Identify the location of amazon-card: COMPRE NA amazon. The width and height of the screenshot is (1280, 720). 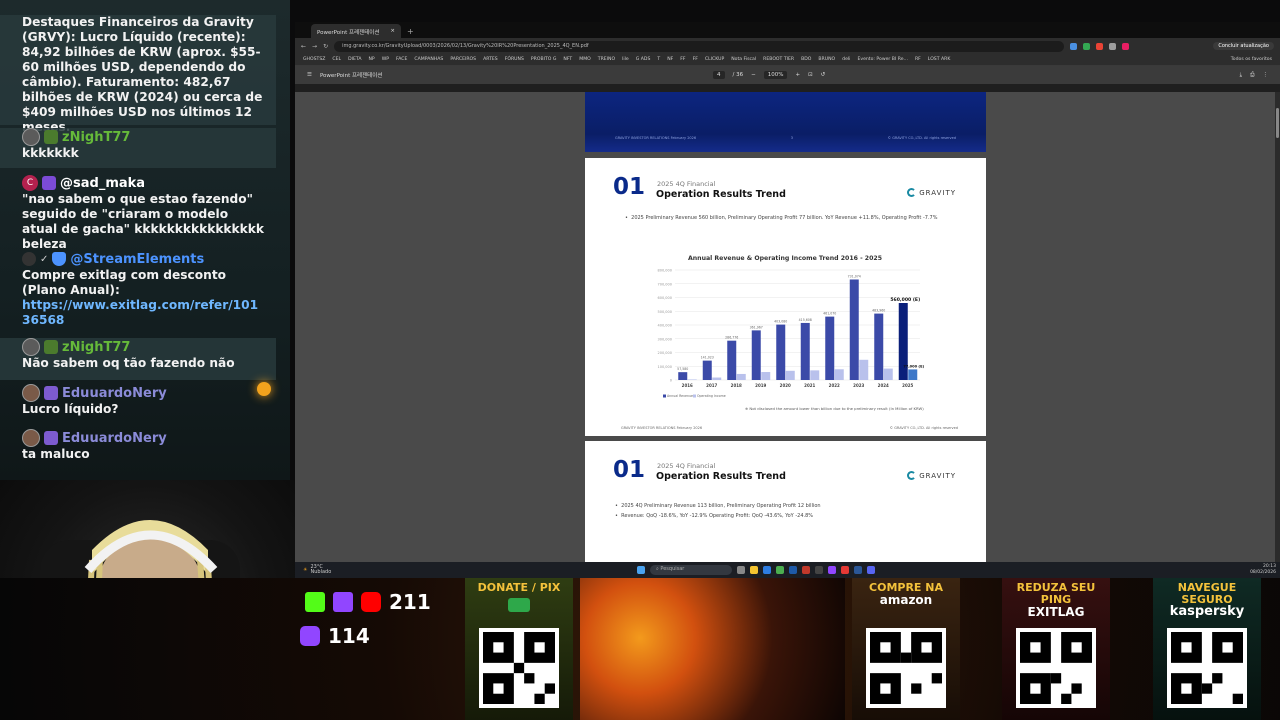
(906, 649).